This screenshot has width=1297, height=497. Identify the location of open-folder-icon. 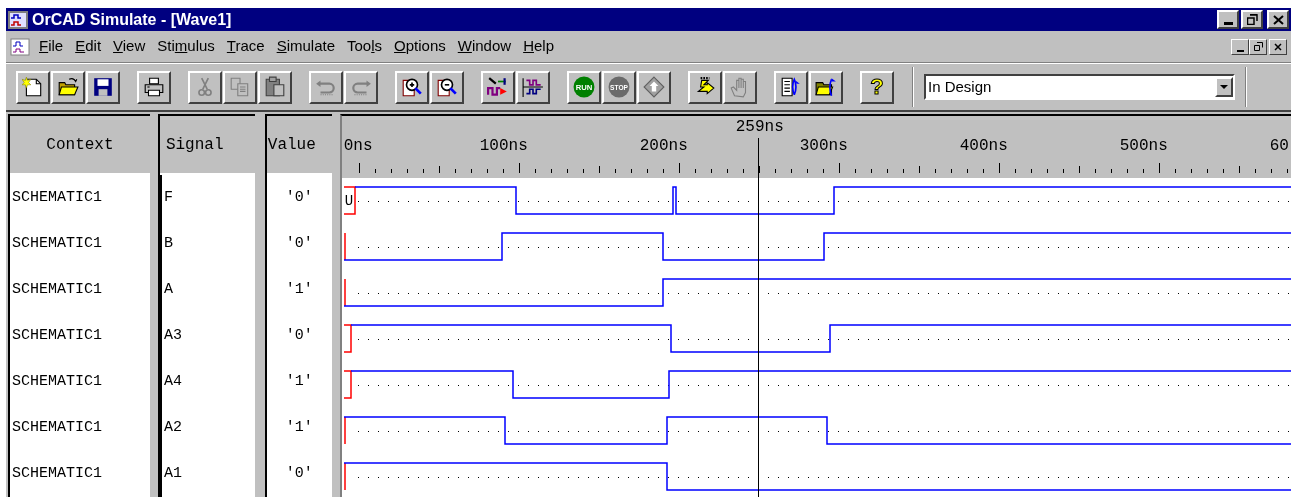
(68, 87).